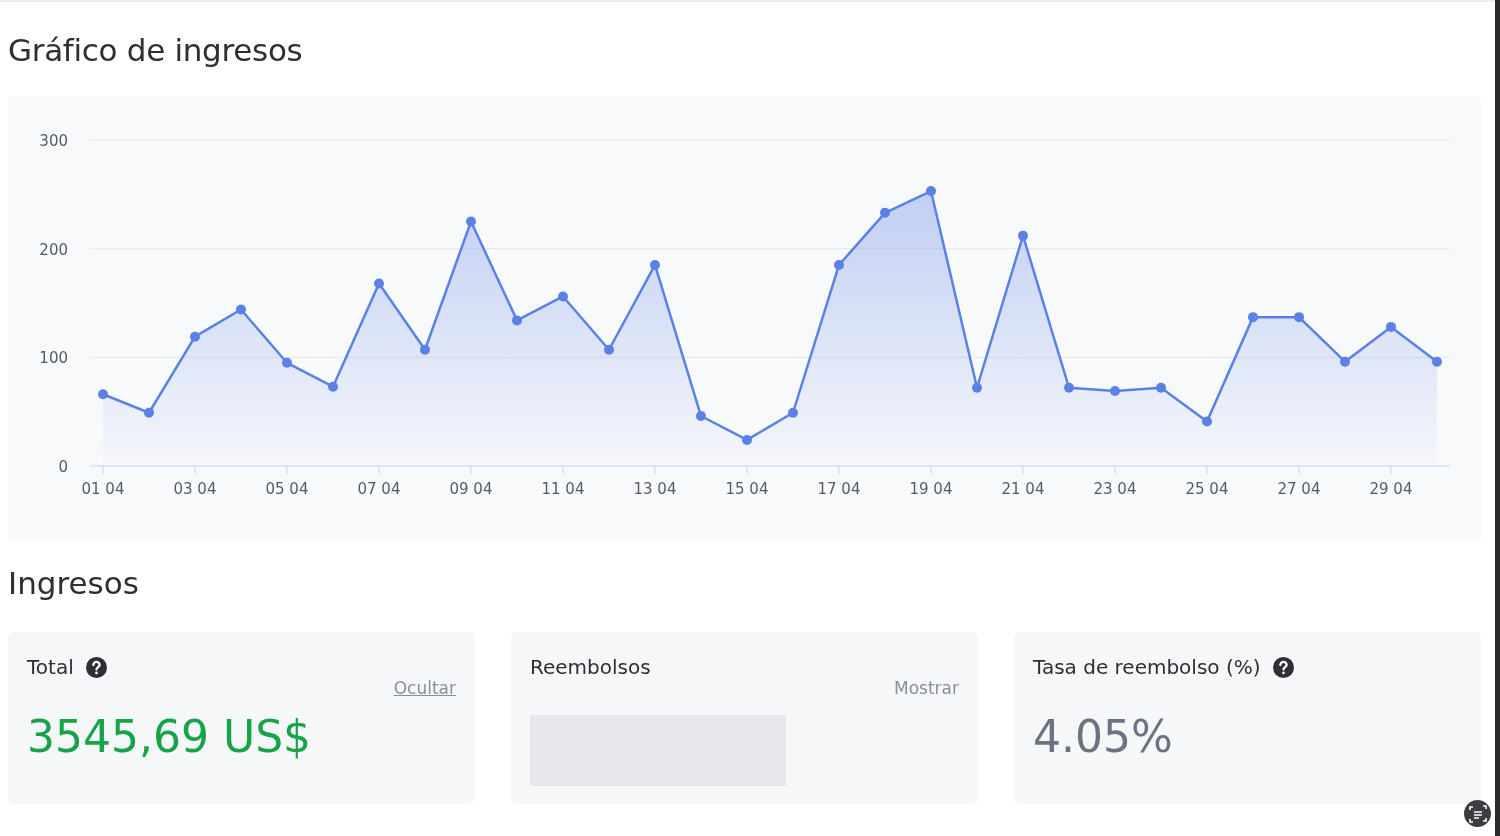  I want to click on scan-button, so click(1477, 813).